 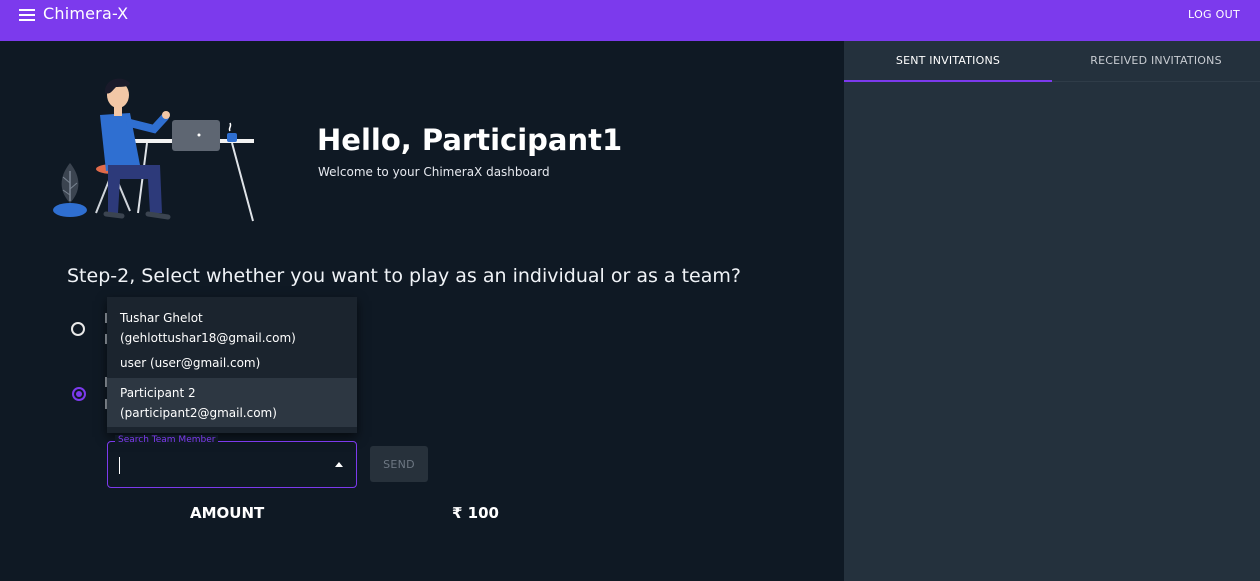 I want to click on amount-label: AMOUNT, so click(x=227, y=513).